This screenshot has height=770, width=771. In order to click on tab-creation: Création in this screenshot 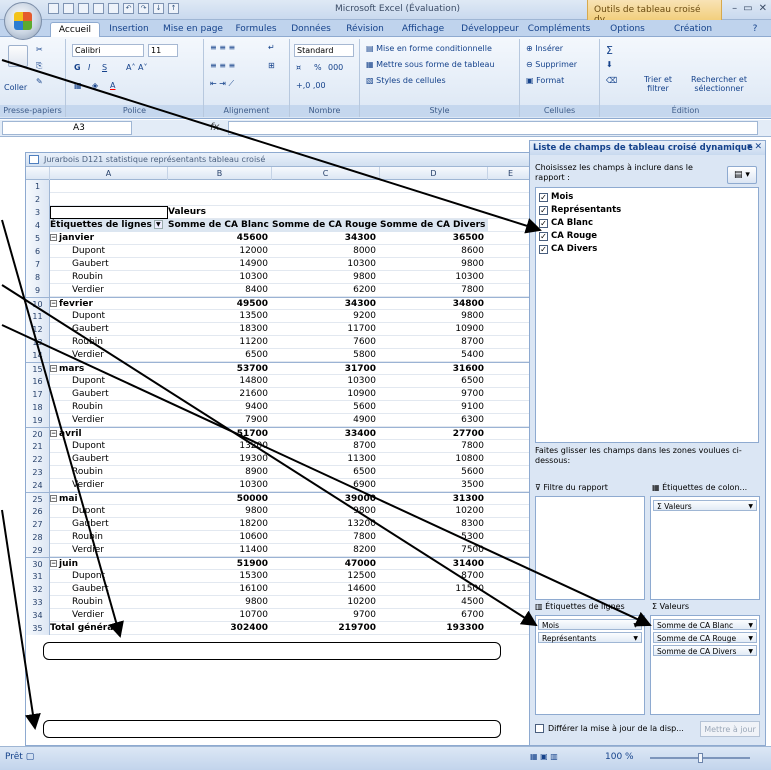, I will do `click(693, 29)`.